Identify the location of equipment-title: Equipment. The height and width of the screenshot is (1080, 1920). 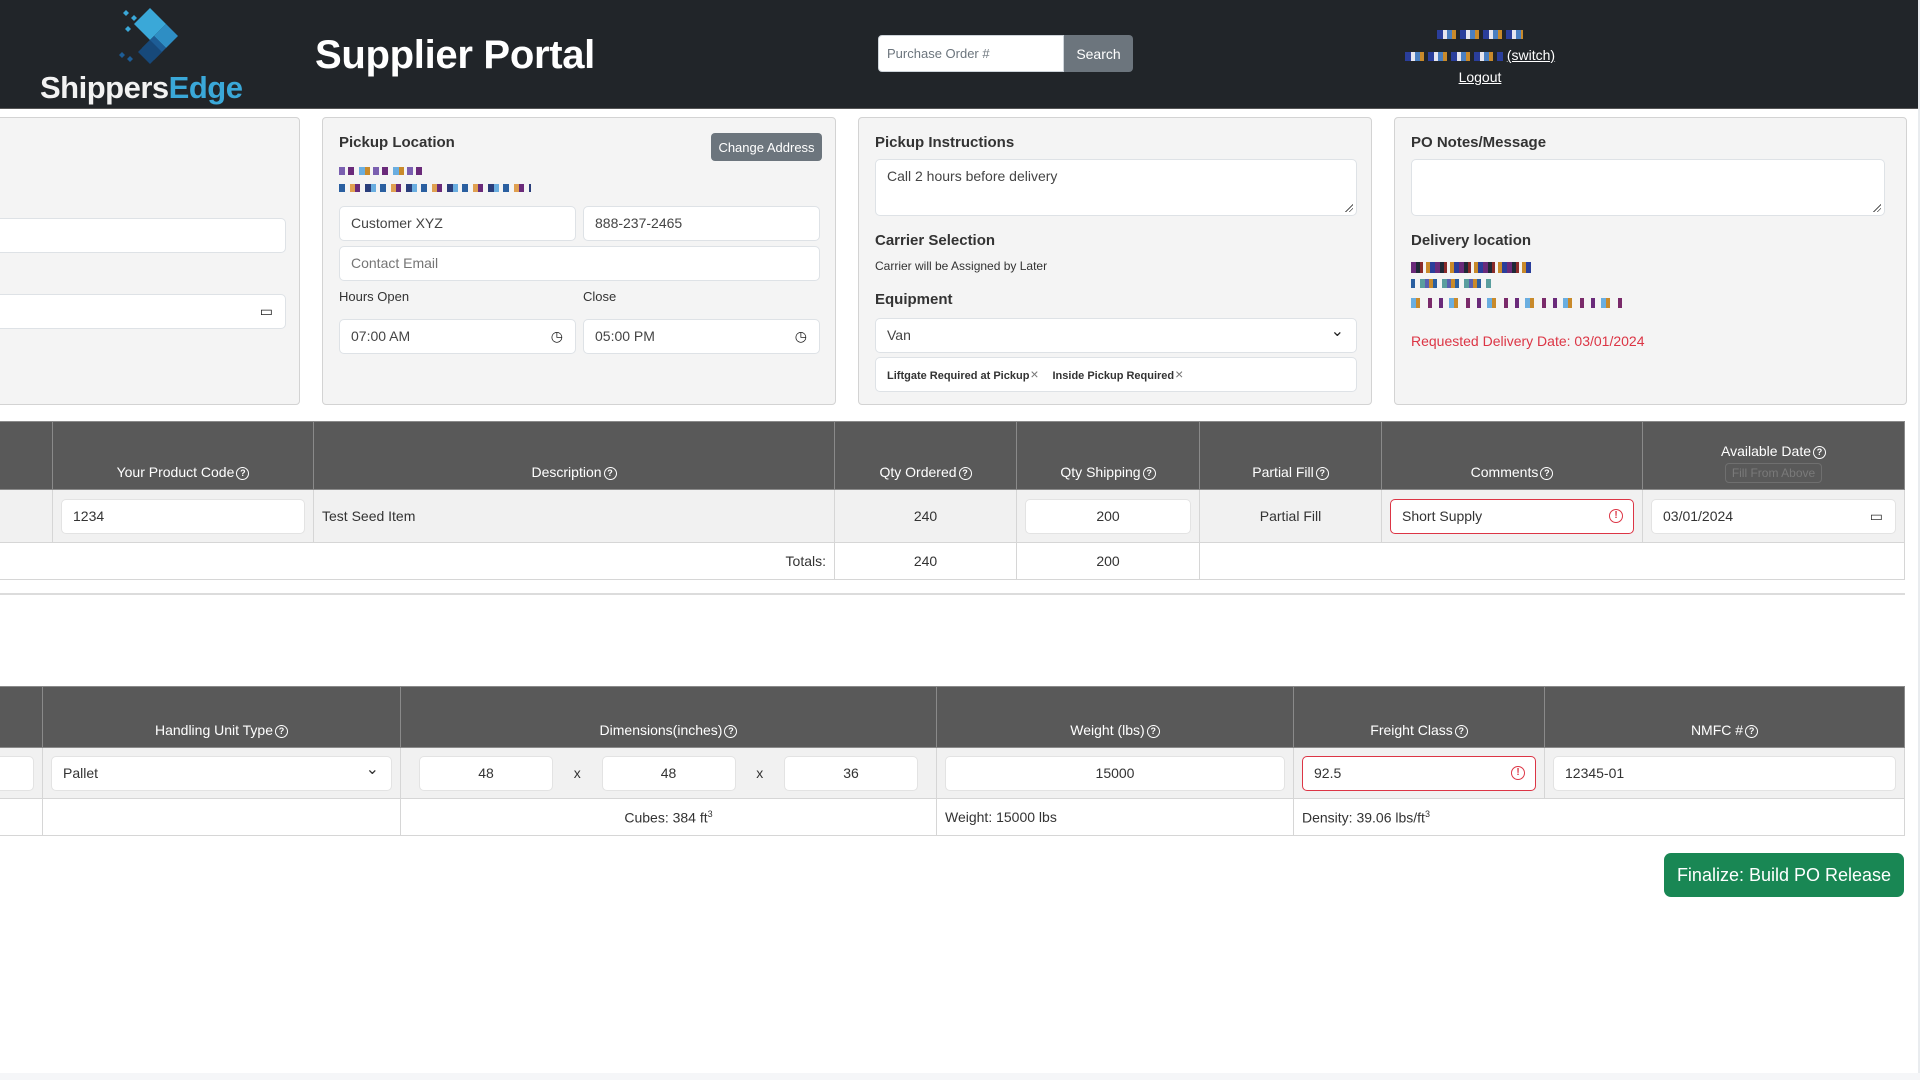
(914, 299).